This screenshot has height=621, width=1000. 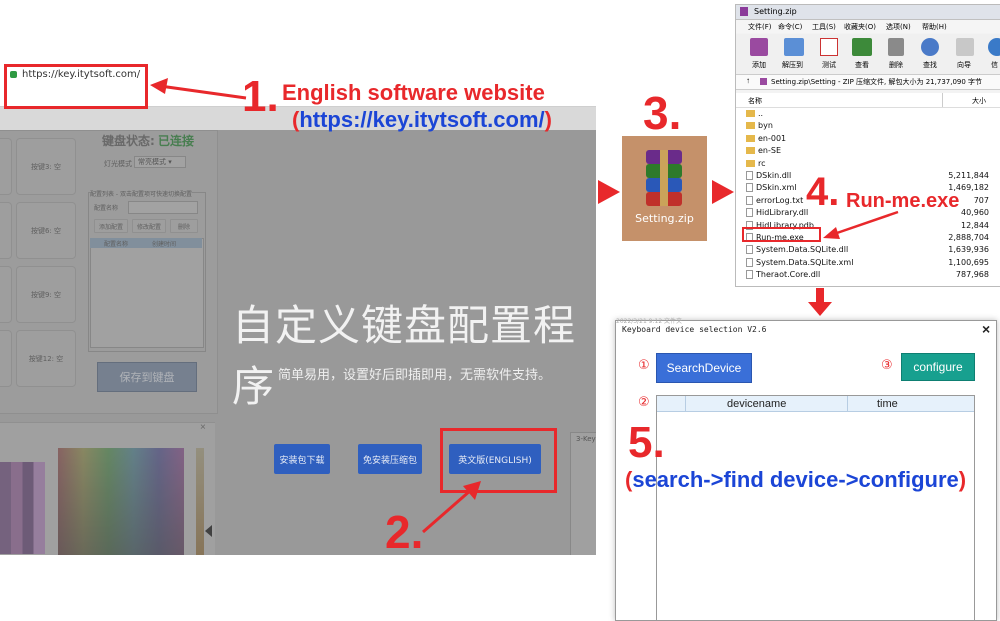 I want to click on zip-file-row: DSkin.dll 5,211,844, so click(x=868, y=176).